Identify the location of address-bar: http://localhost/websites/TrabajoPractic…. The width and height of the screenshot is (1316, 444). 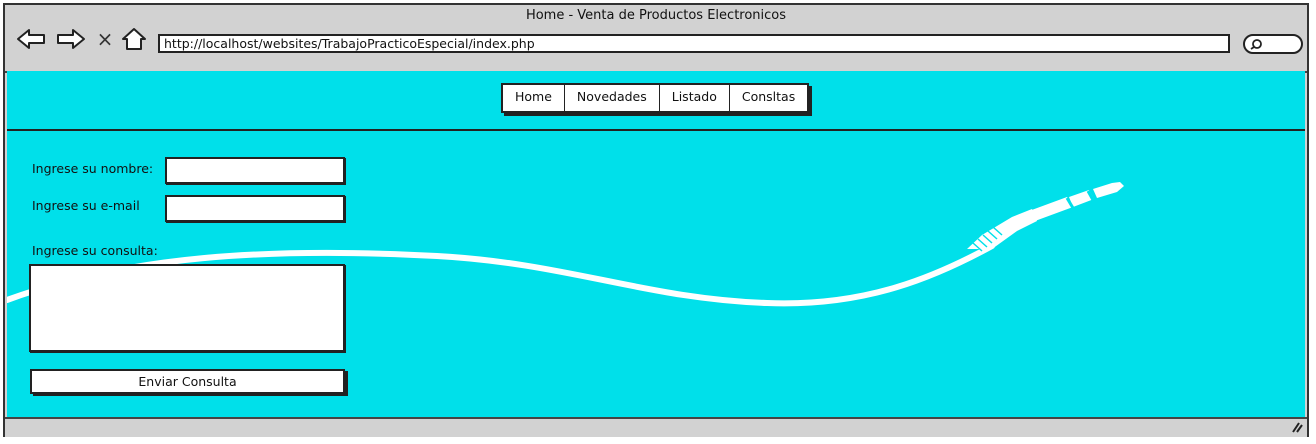
(694, 43).